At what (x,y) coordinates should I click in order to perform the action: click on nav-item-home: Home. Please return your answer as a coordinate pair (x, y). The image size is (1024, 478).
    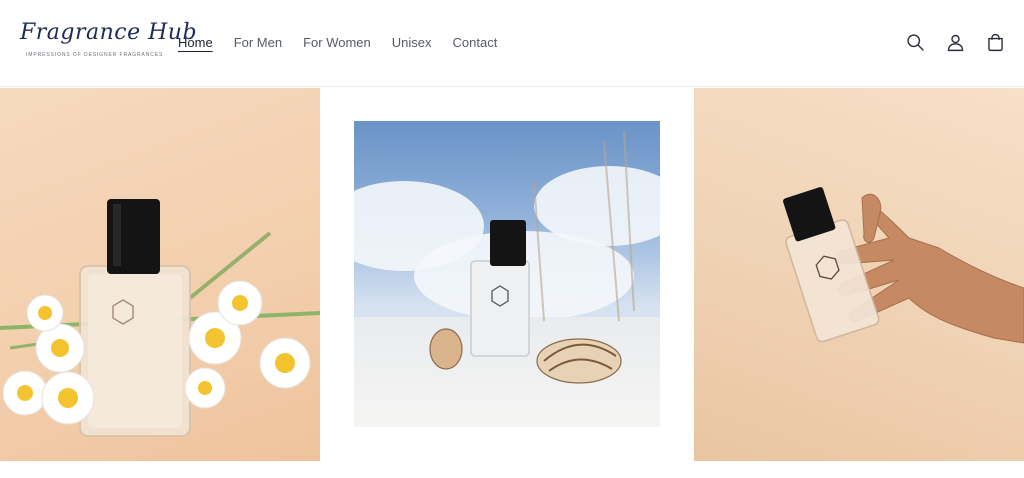
    Looking at the image, I should click on (195, 43).